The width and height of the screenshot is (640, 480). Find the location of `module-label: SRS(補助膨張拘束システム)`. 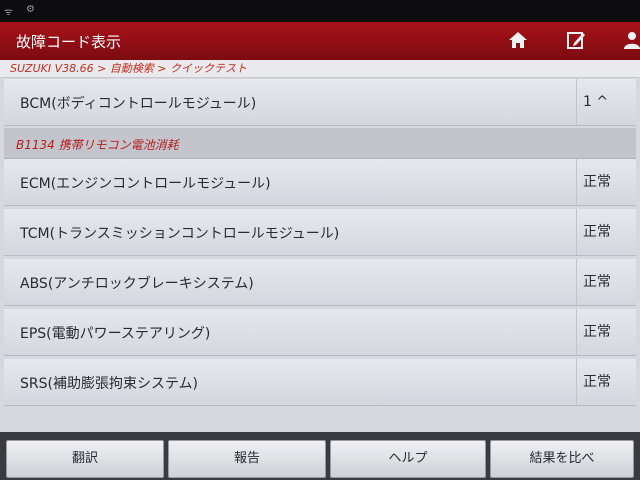

module-label: SRS(補助膨張拘束システム) is located at coordinates (109, 384).